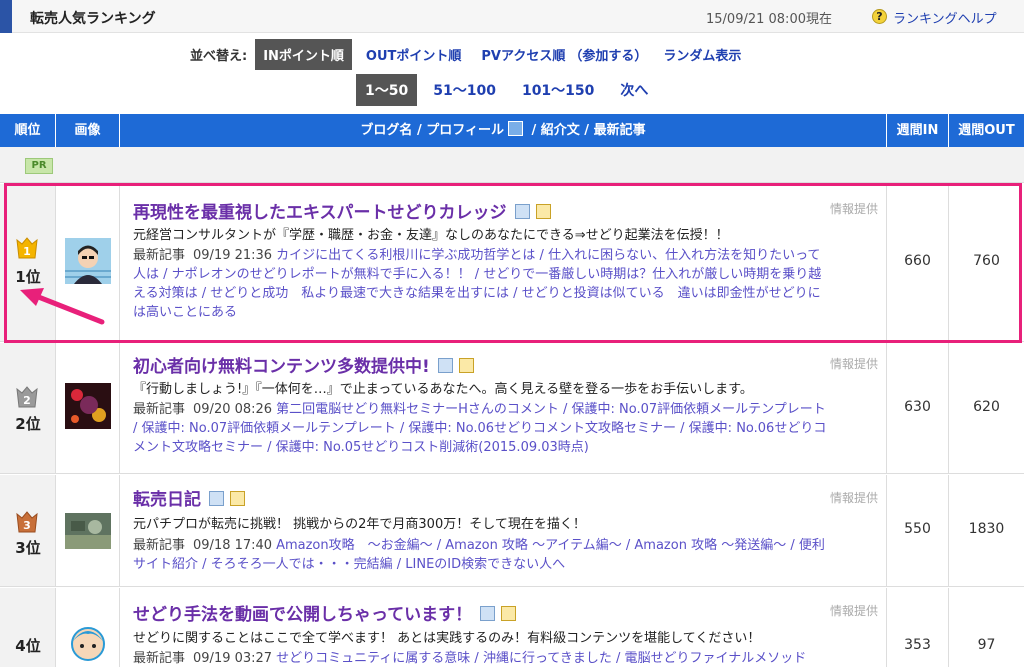 The image size is (1024, 667). Describe the element at coordinates (879, 16) in the screenshot. I see `help-icon: ?` at that location.